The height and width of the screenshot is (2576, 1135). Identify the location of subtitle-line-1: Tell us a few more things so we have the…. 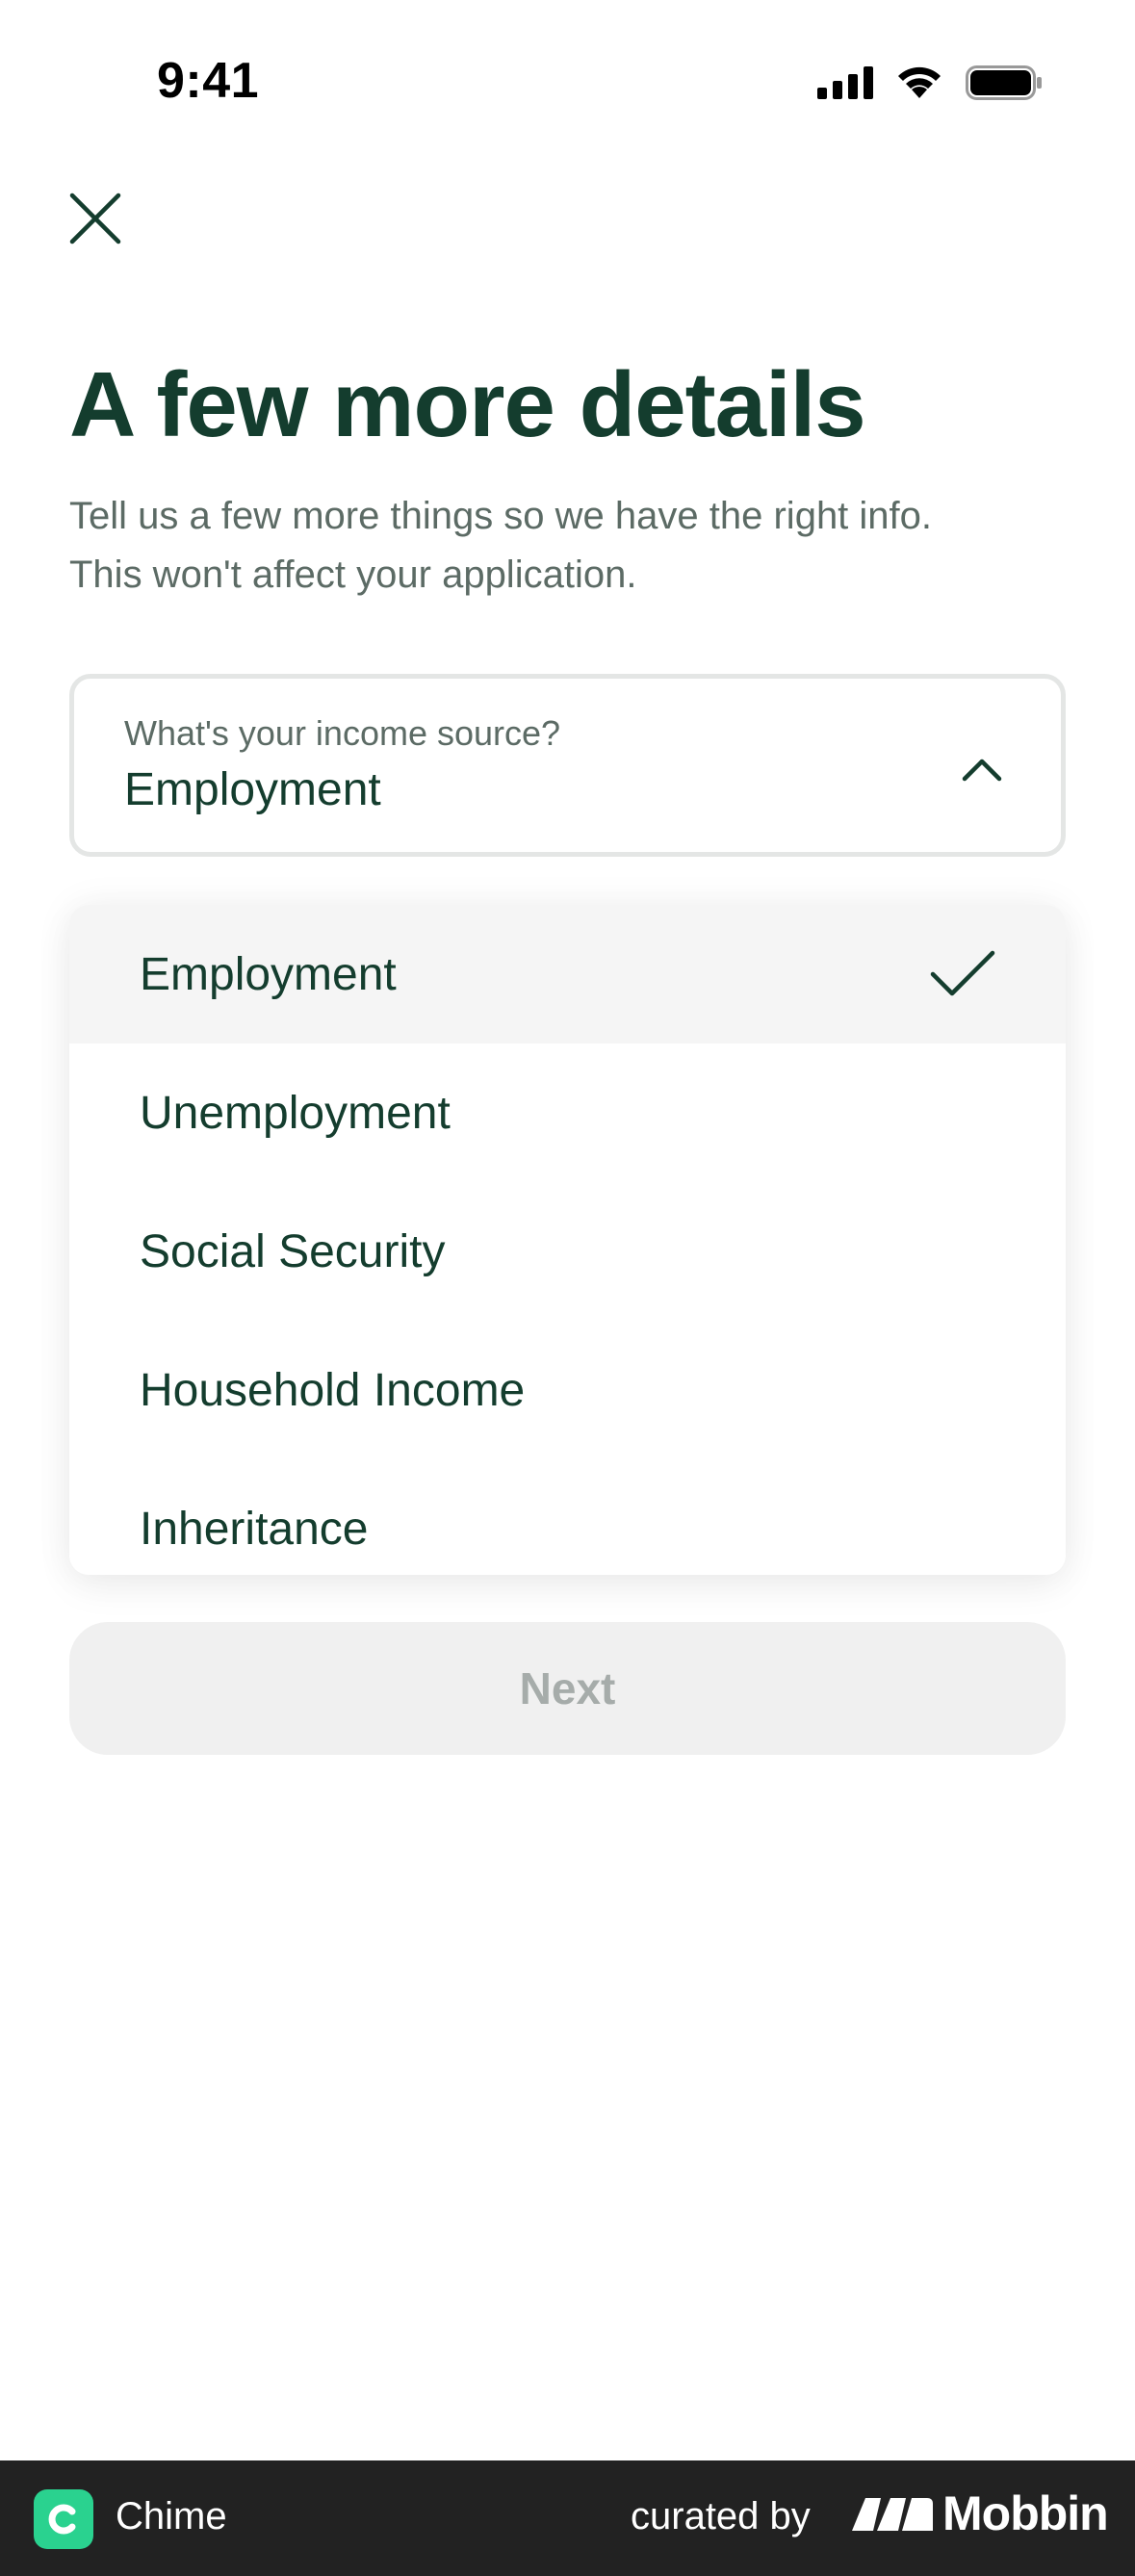
(501, 516).